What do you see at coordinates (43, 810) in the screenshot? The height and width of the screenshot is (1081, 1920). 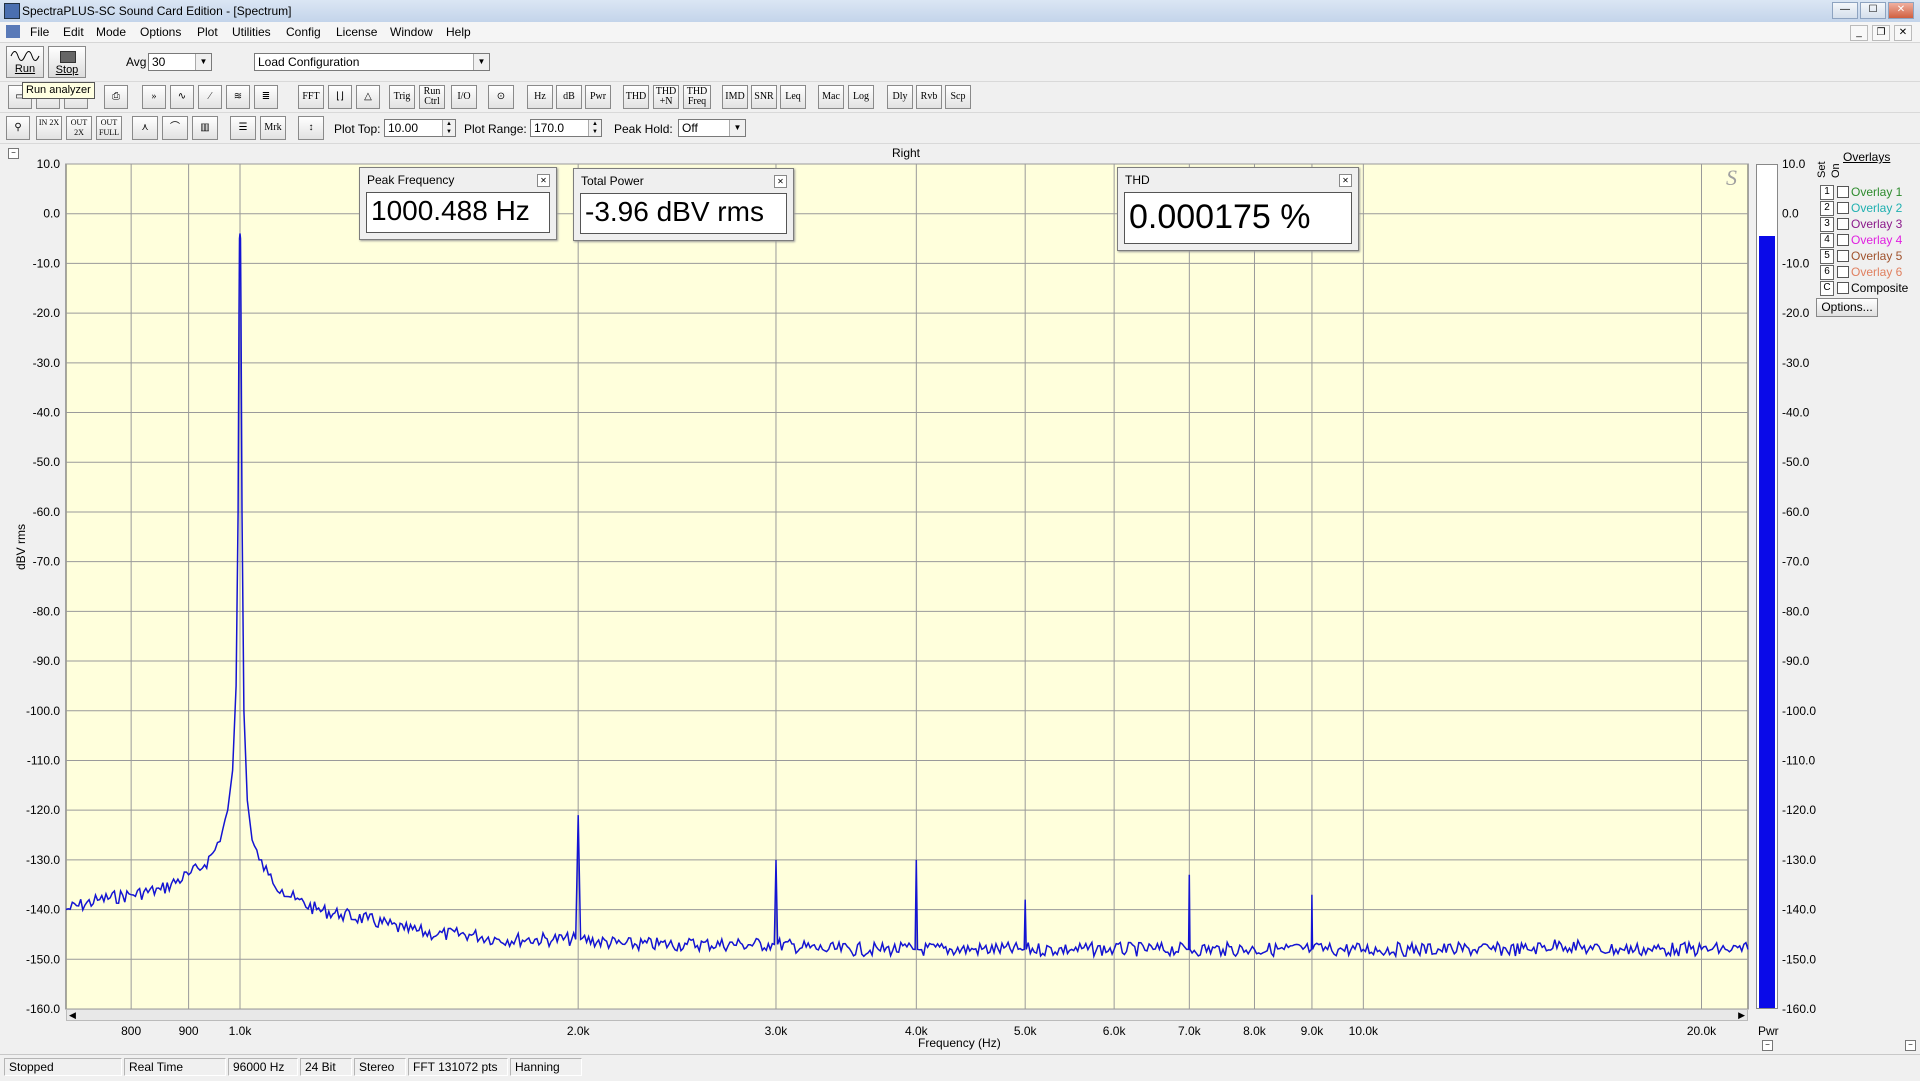 I see `y-tick-label: -120.0` at bounding box center [43, 810].